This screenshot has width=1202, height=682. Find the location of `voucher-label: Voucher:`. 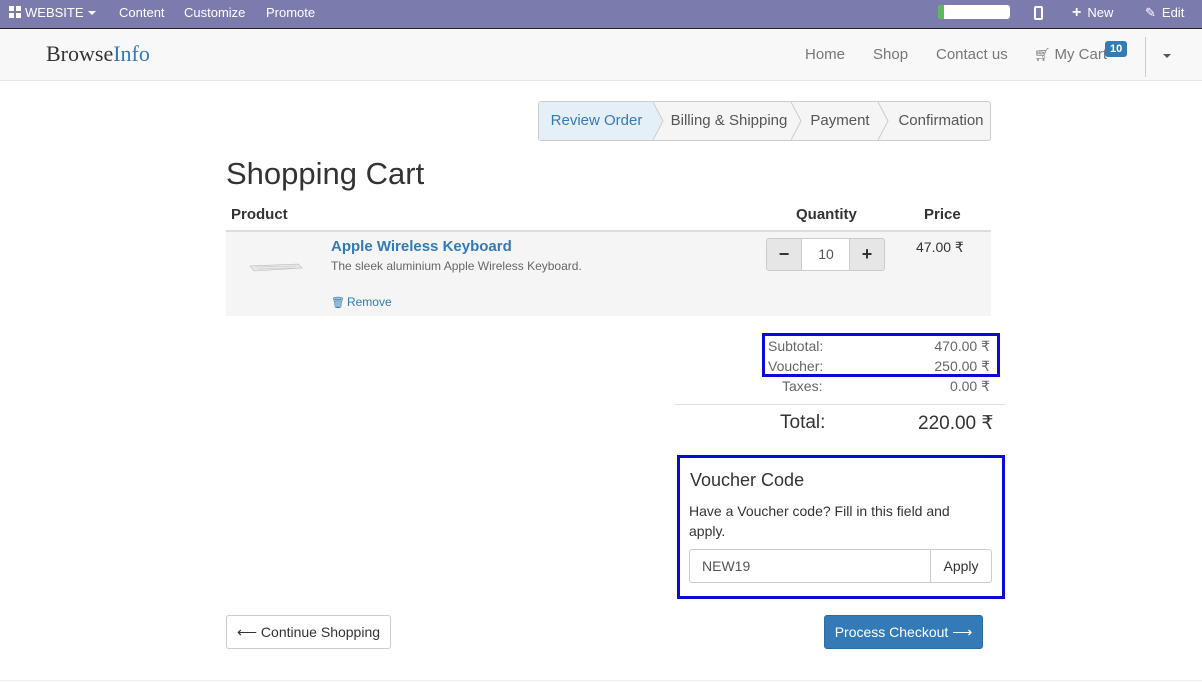

voucher-label: Voucher: is located at coordinates (796, 366).